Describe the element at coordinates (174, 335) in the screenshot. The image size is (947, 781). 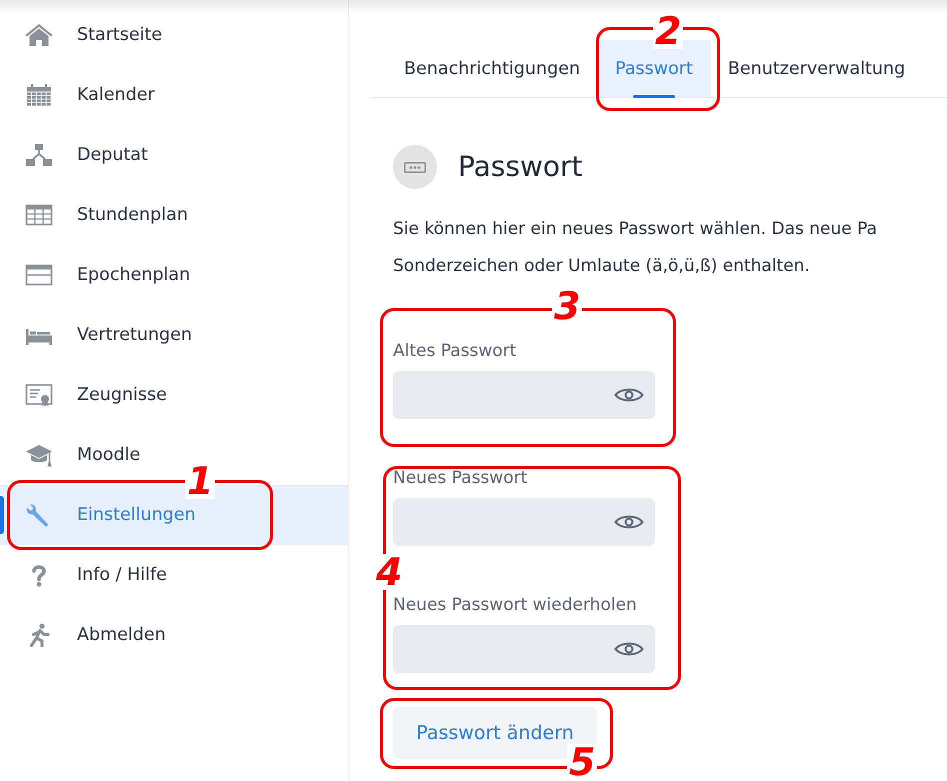
I see `sidebar-item: Vertretungen` at that location.